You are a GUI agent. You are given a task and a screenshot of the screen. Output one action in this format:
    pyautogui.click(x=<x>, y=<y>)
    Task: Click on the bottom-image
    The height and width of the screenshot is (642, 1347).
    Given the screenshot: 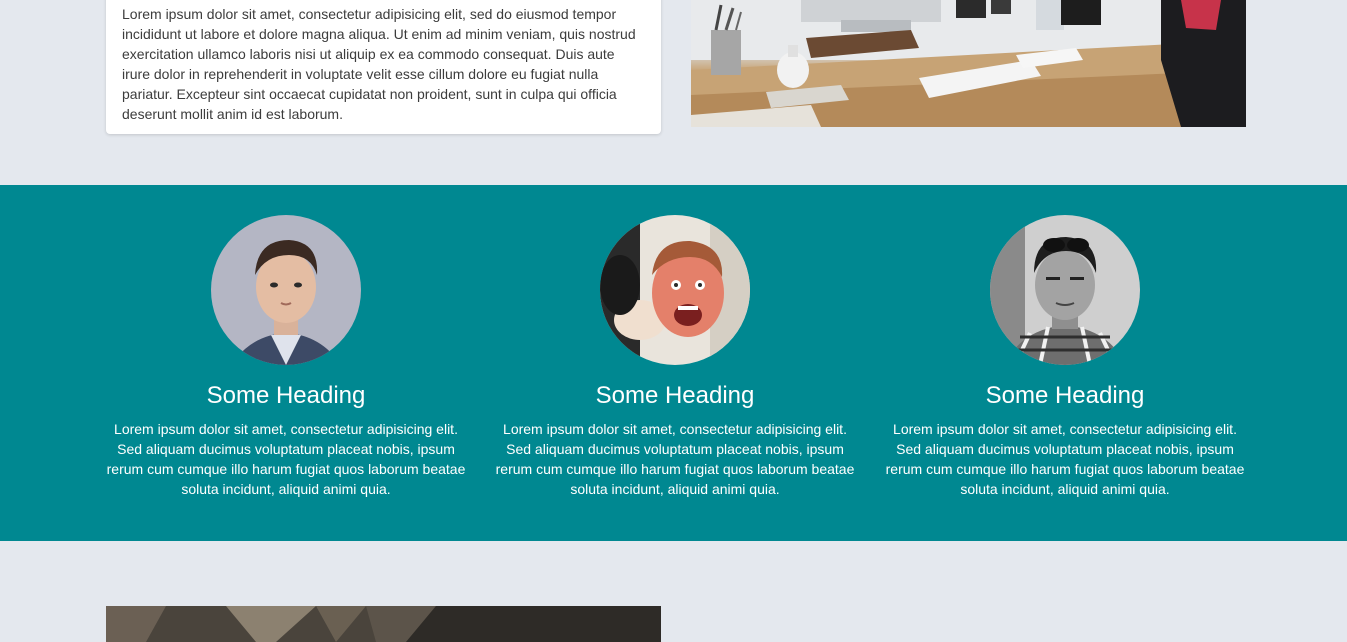 What is the action you would take?
    pyautogui.click(x=383, y=624)
    